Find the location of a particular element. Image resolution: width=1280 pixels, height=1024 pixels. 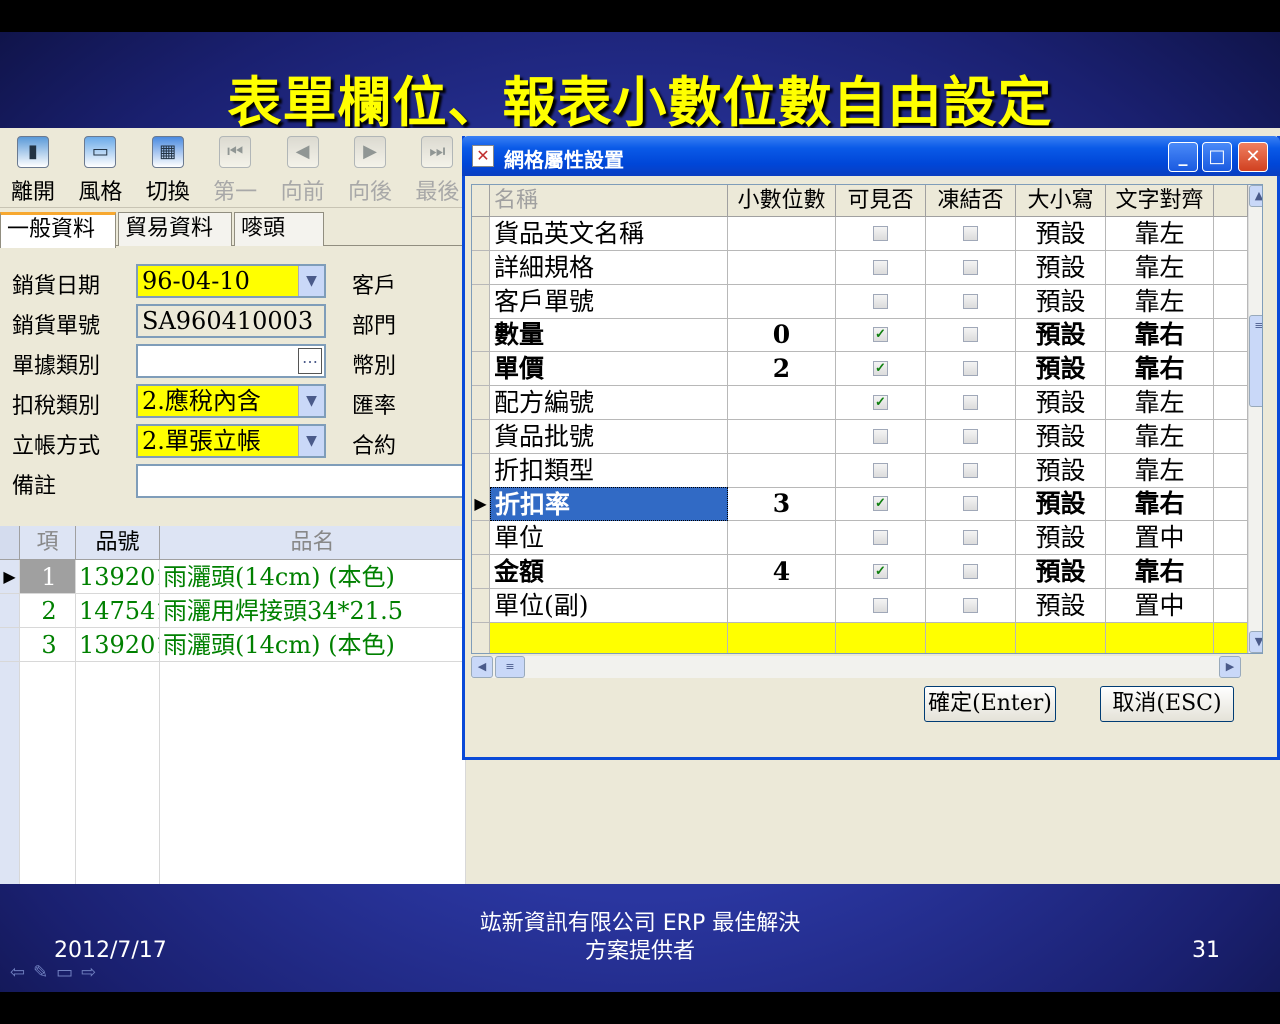

prop-cell-visible: ✓ is located at coordinates (881, 369).